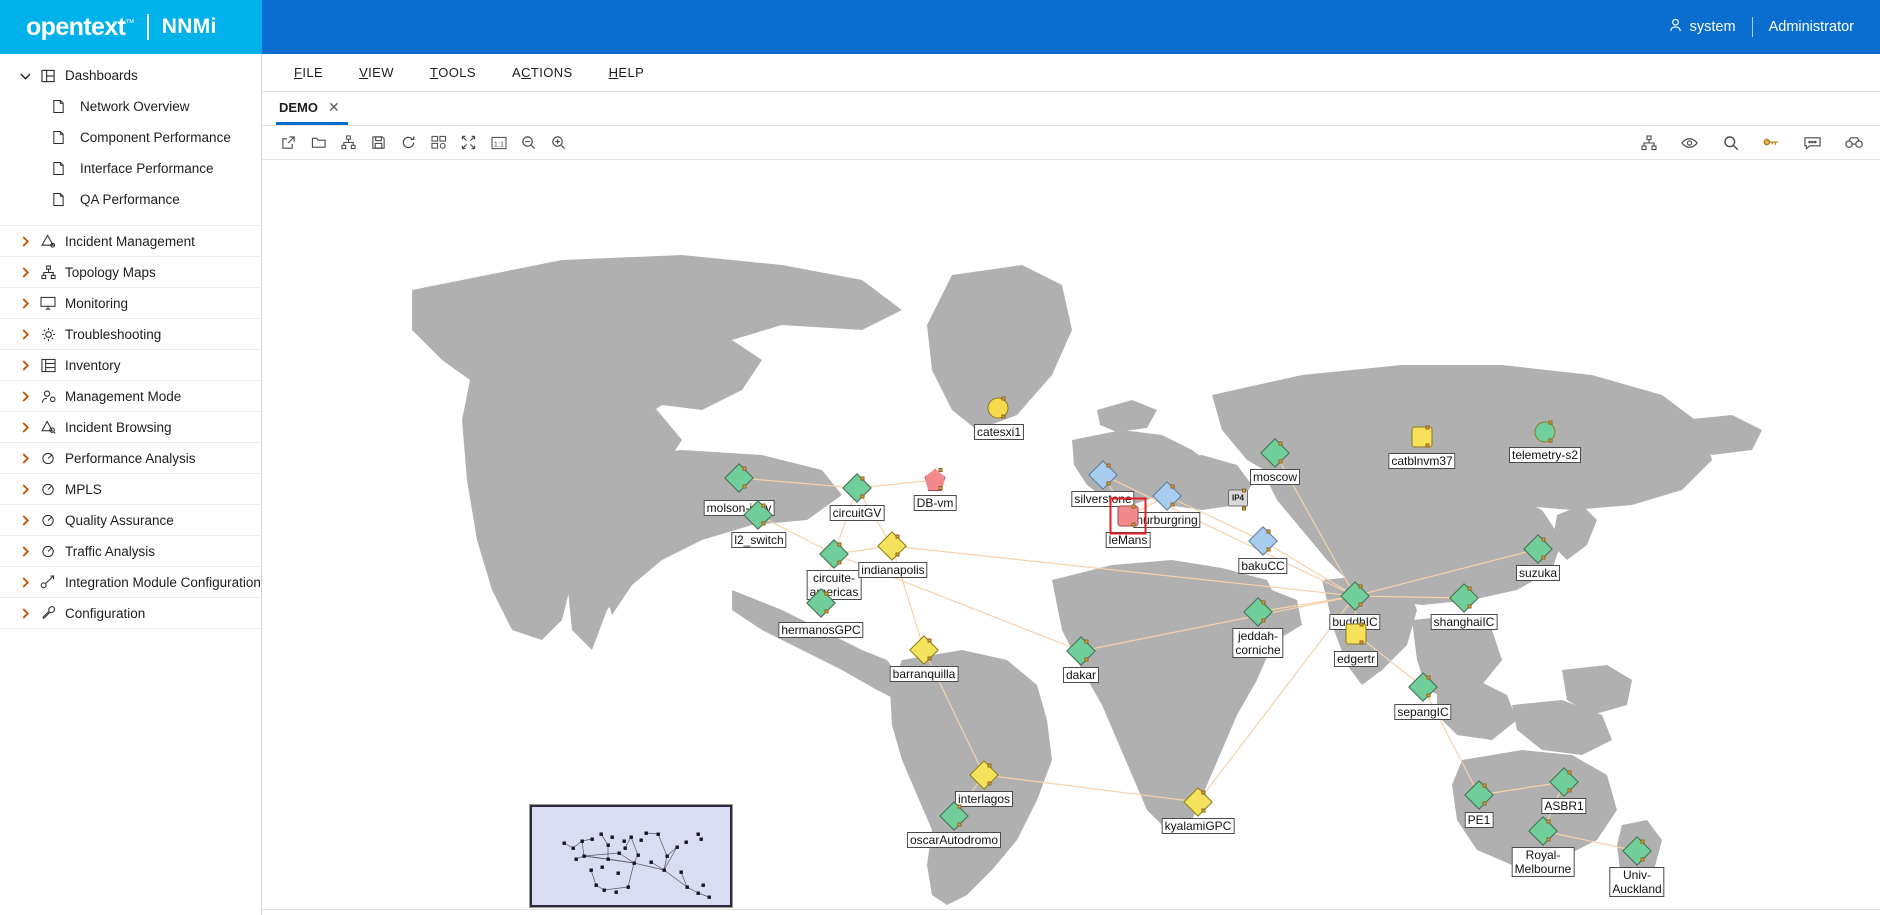 Image resolution: width=1880 pixels, height=915 pixels. I want to click on sidebar-item-interface-performance: Interface Performance, so click(130, 168).